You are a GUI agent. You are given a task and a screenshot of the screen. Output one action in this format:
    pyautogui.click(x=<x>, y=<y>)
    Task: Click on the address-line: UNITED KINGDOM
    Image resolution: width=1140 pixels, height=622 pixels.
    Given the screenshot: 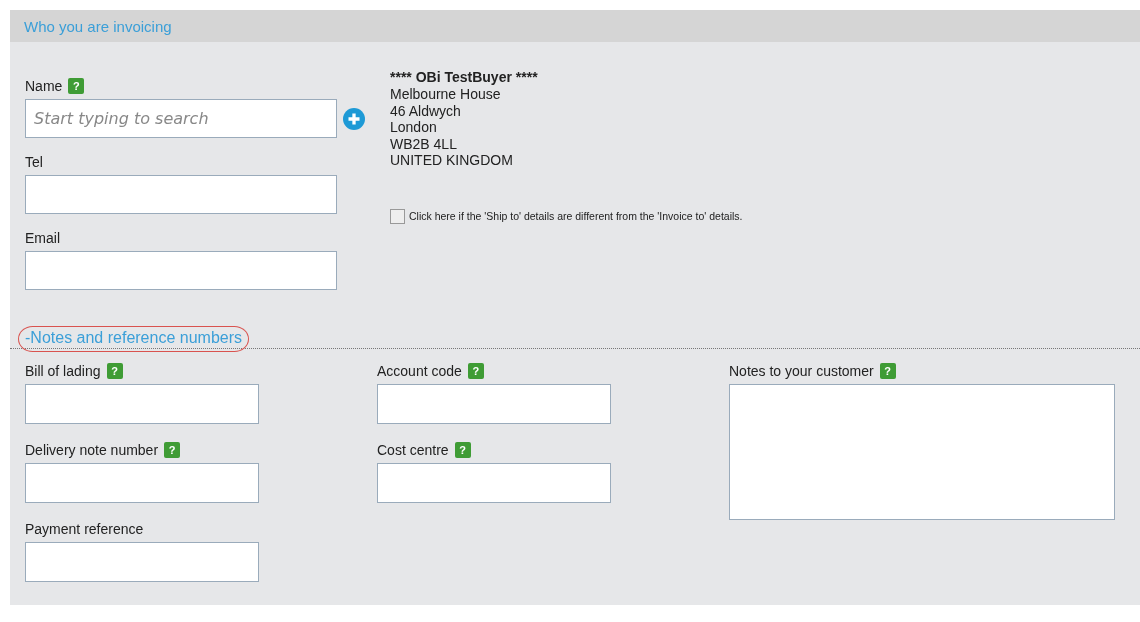 What is the action you would take?
    pyautogui.click(x=452, y=160)
    